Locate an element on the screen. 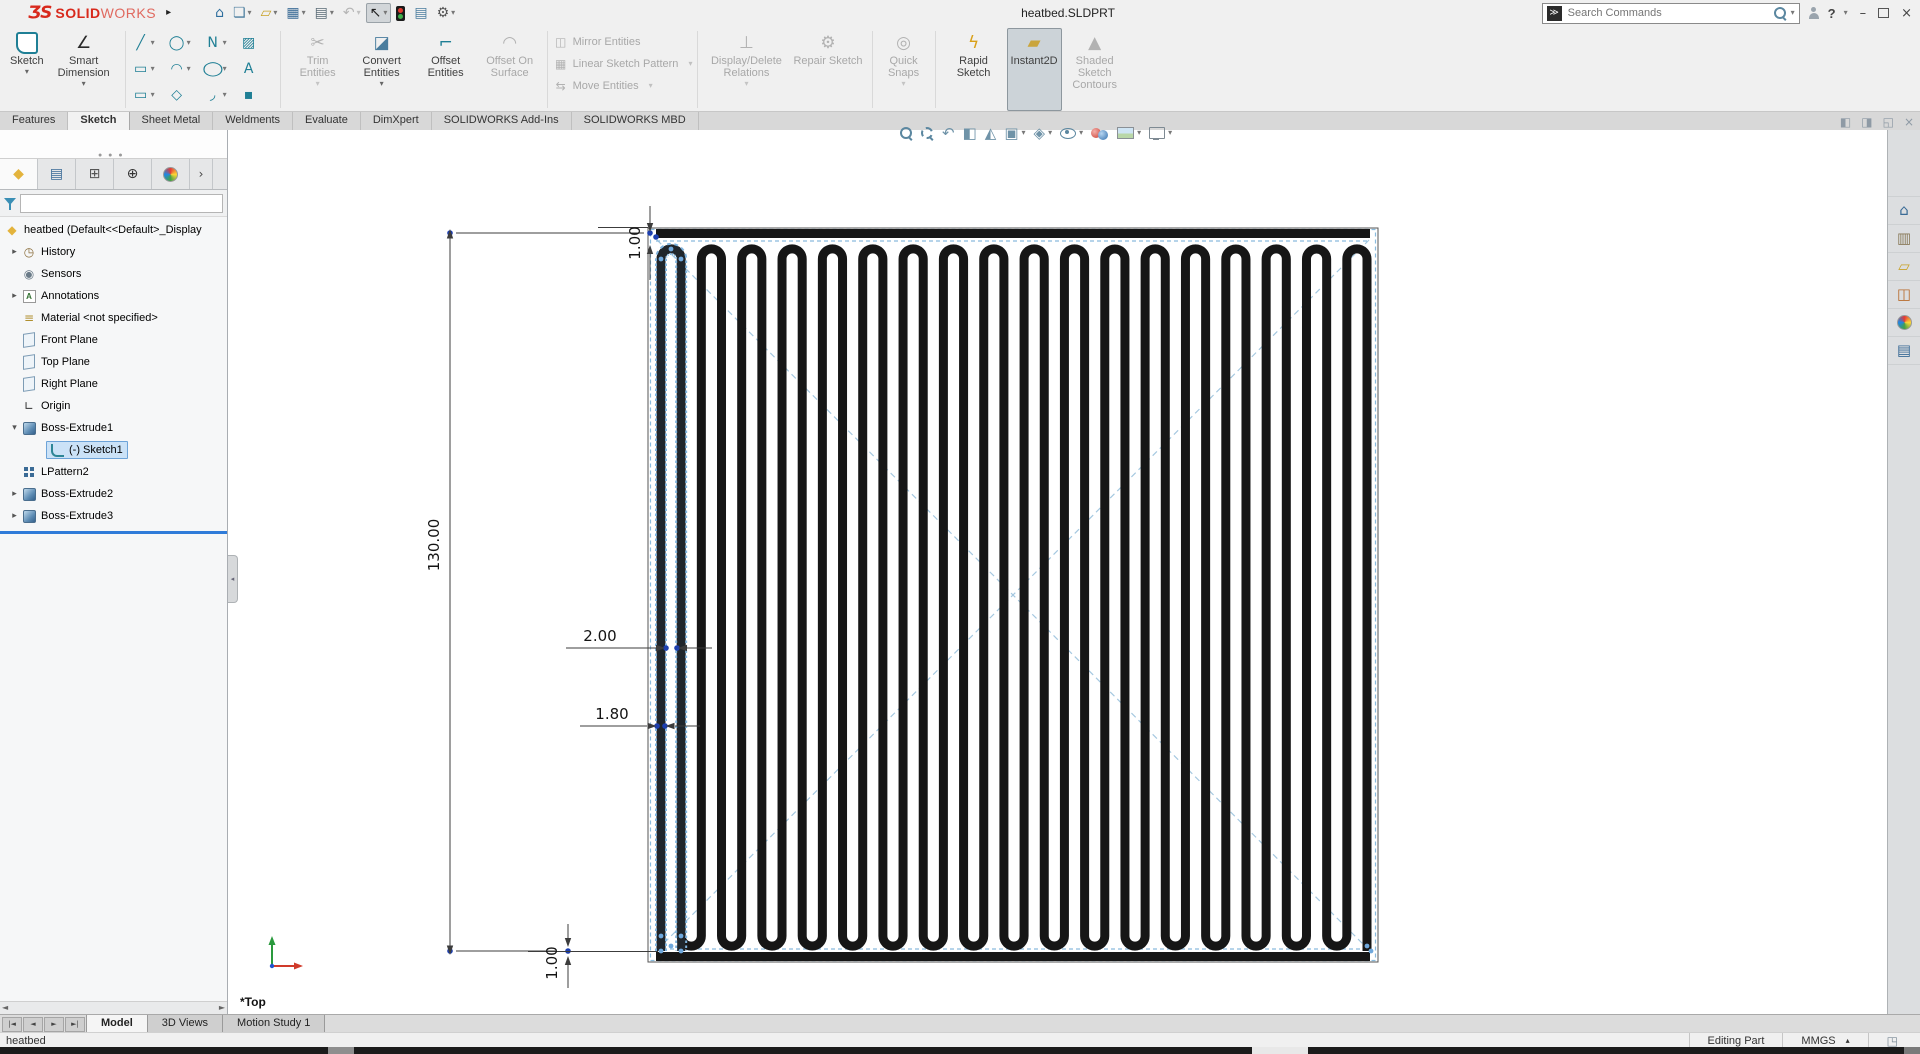 This screenshot has width=1920, height=1054. last-sheet-button: ►| is located at coordinates (75, 1024).